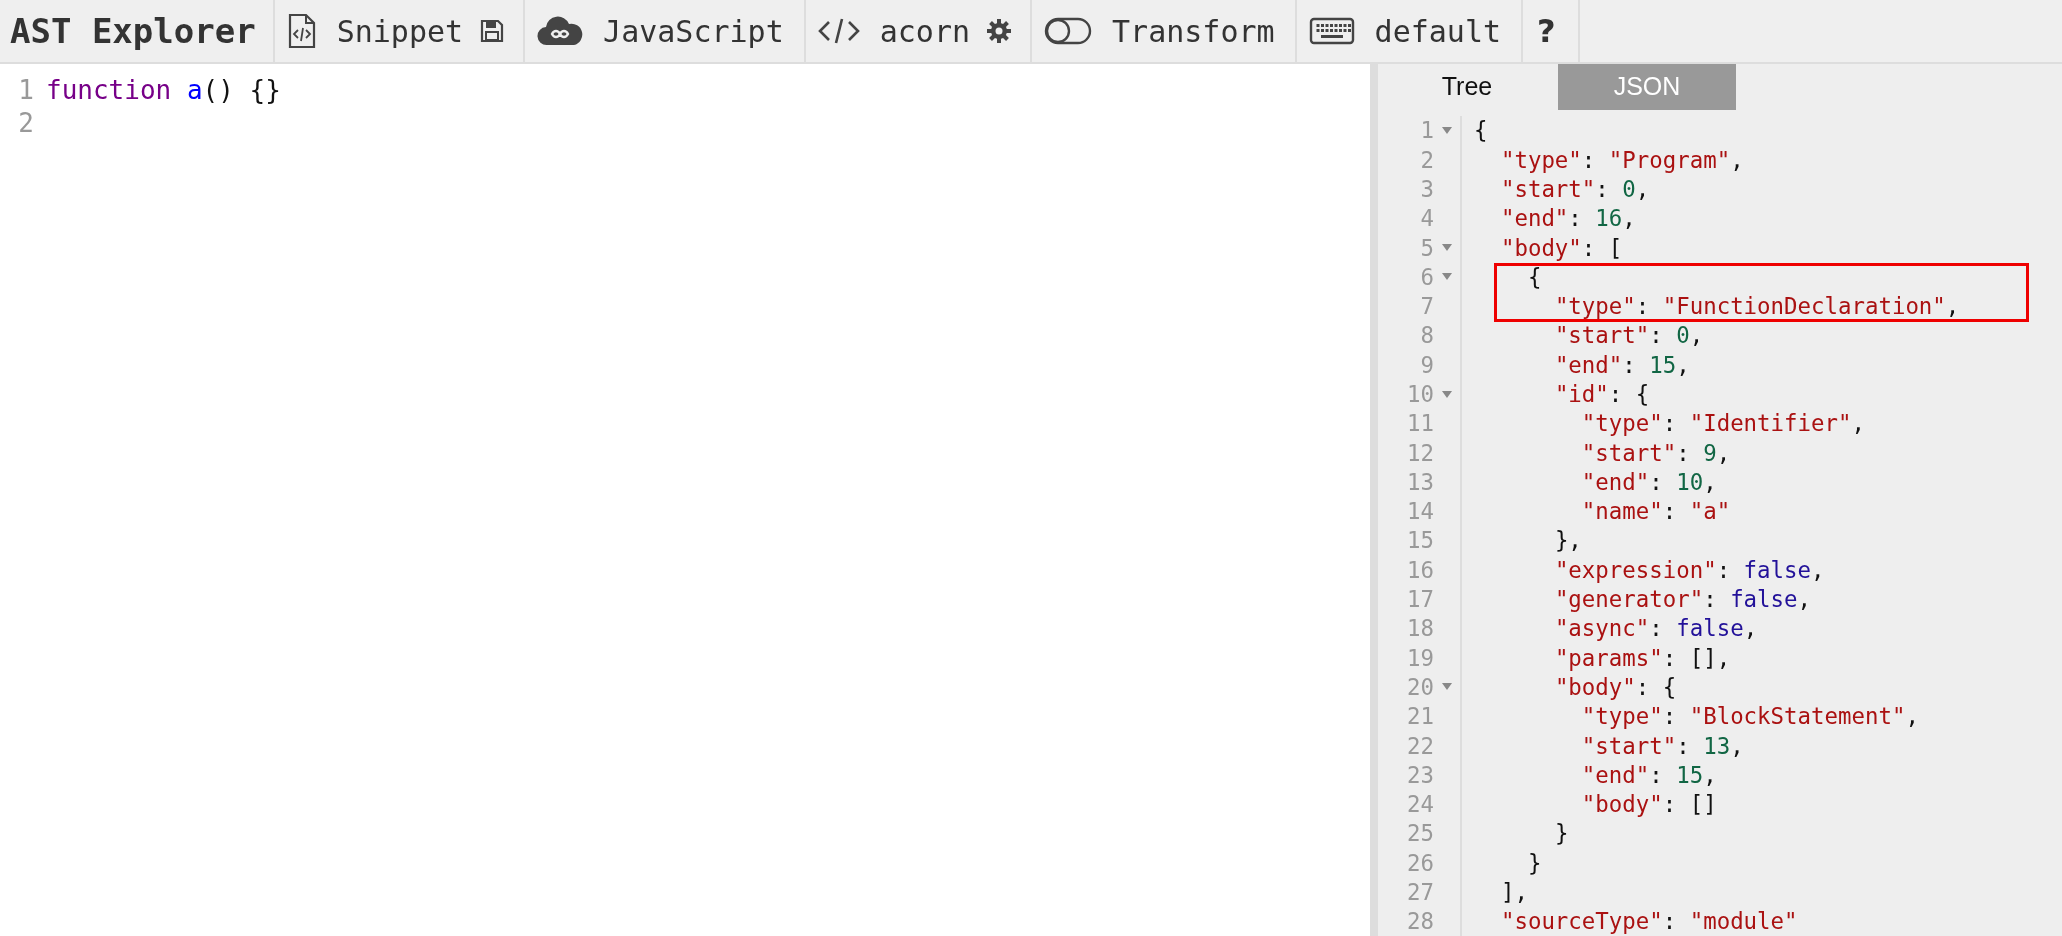  Describe the element at coordinates (137, 31) in the screenshot. I see `app-logo: AST Explorer` at that location.